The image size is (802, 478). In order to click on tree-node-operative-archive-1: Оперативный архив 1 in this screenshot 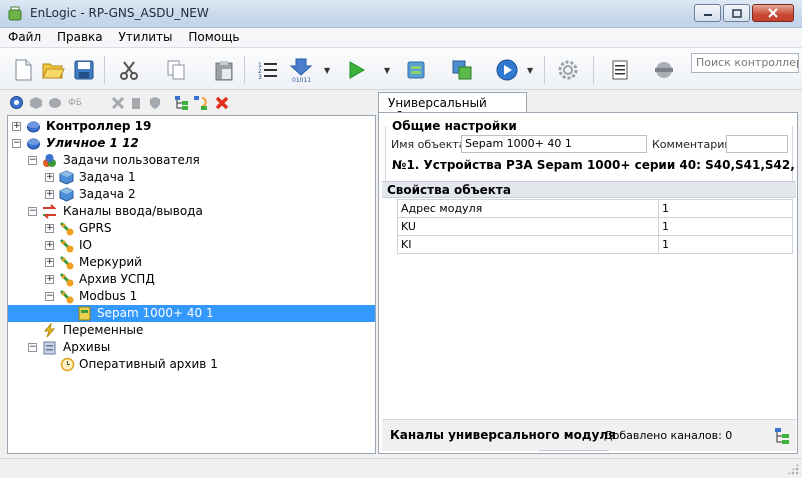, I will do `click(191, 364)`.